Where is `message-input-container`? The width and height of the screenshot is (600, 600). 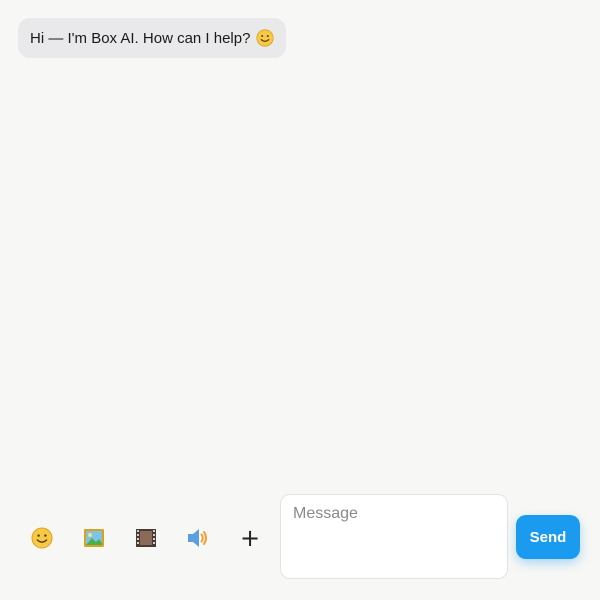 message-input-container is located at coordinates (394, 536).